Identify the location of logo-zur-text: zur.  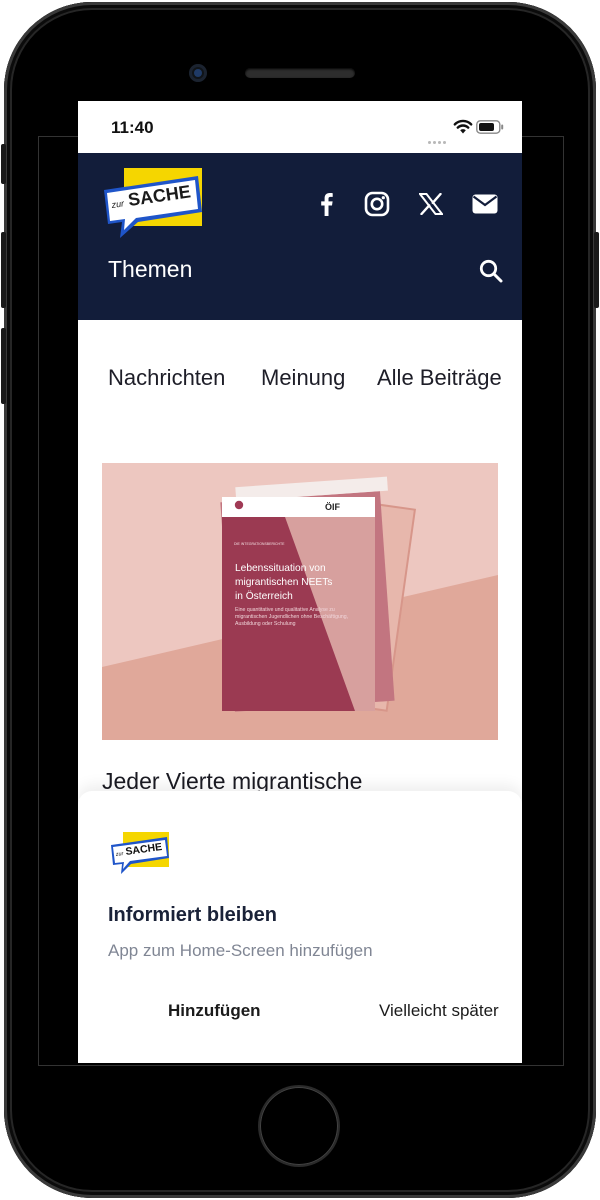
(118, 204).